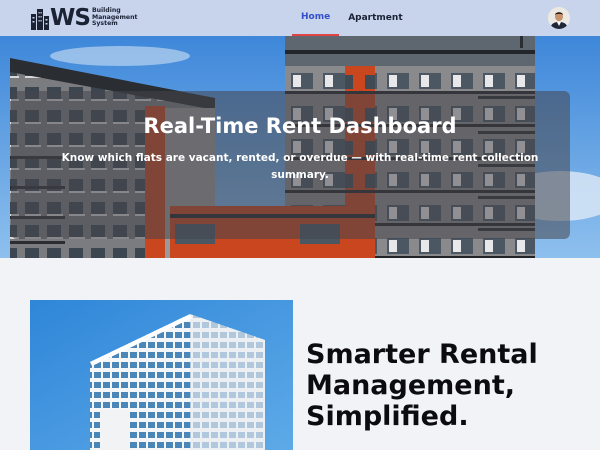  I want to click on tower-photo, so click(161, 375).